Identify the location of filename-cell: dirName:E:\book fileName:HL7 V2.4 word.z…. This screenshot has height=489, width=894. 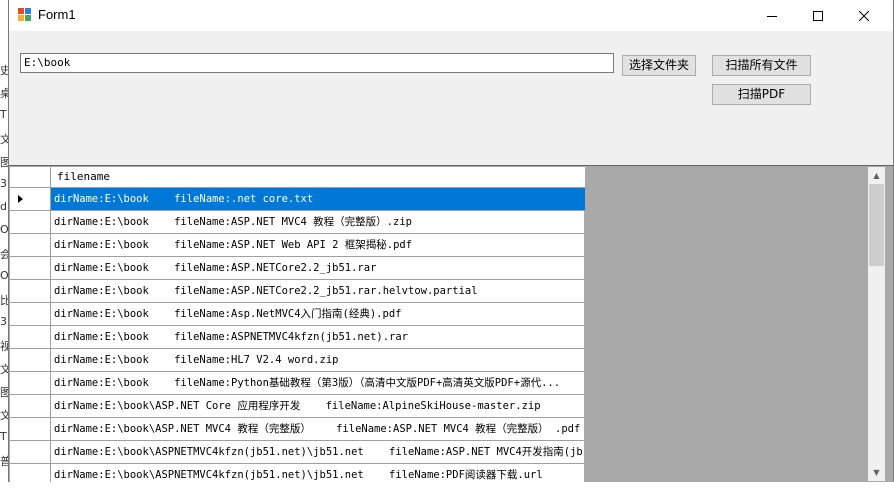
(318, 360).